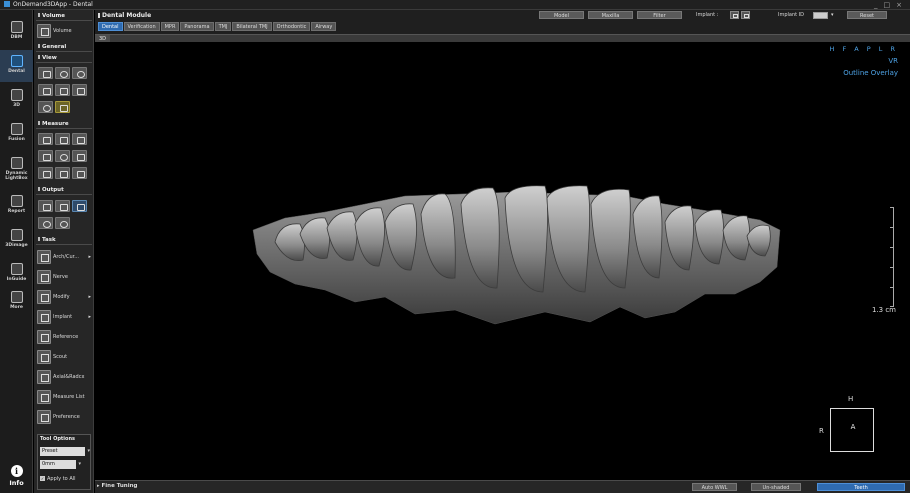 The image size is (910, 493). Describe the element at coordinates (45, 173) in the screenshot. I see `arrow-tool-button` at that location.